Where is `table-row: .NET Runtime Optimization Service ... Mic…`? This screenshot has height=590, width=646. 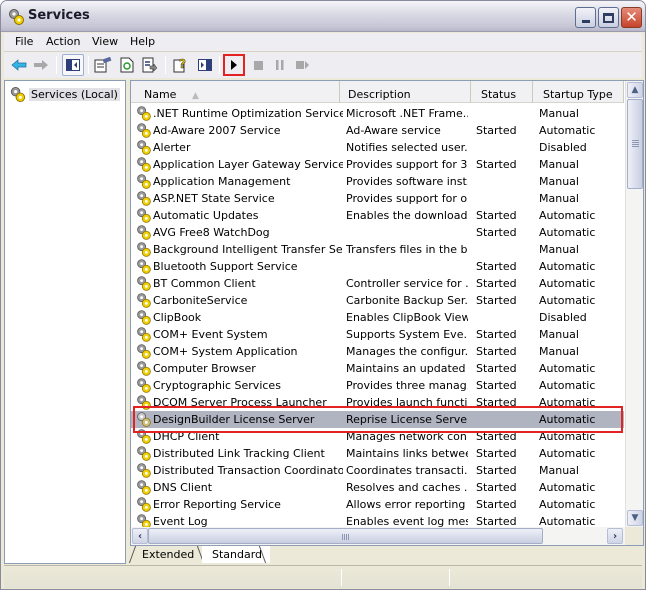 table-row: .NET Runtime Optimization Service ... Mic… is located at coordinates (377, 113).